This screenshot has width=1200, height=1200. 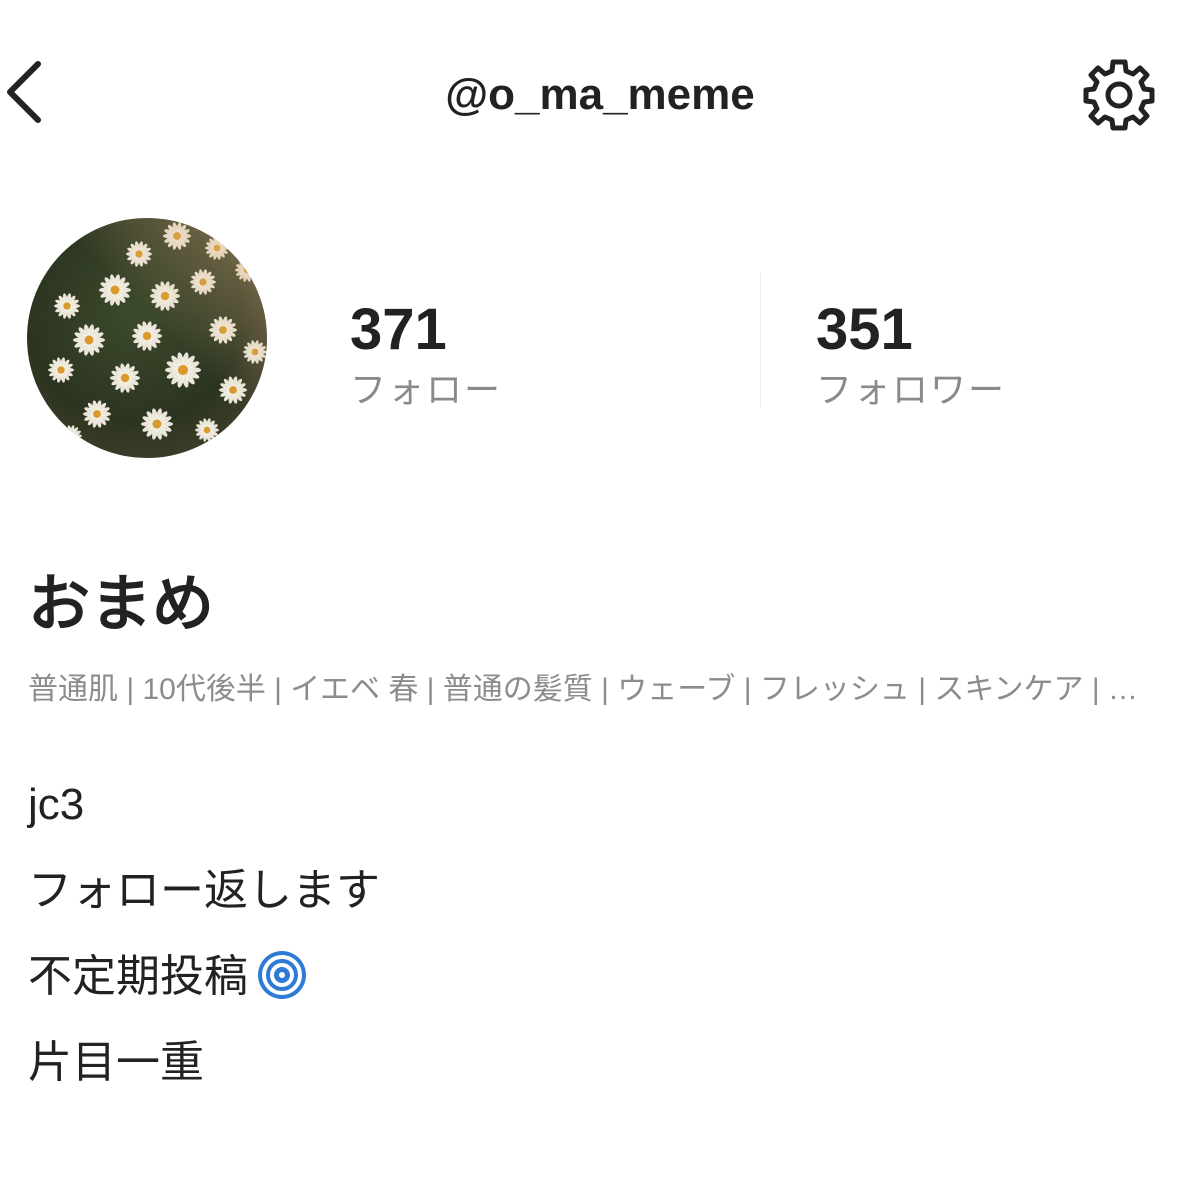 I want to click on following-label: フォロー, so click(x=426, y=389).